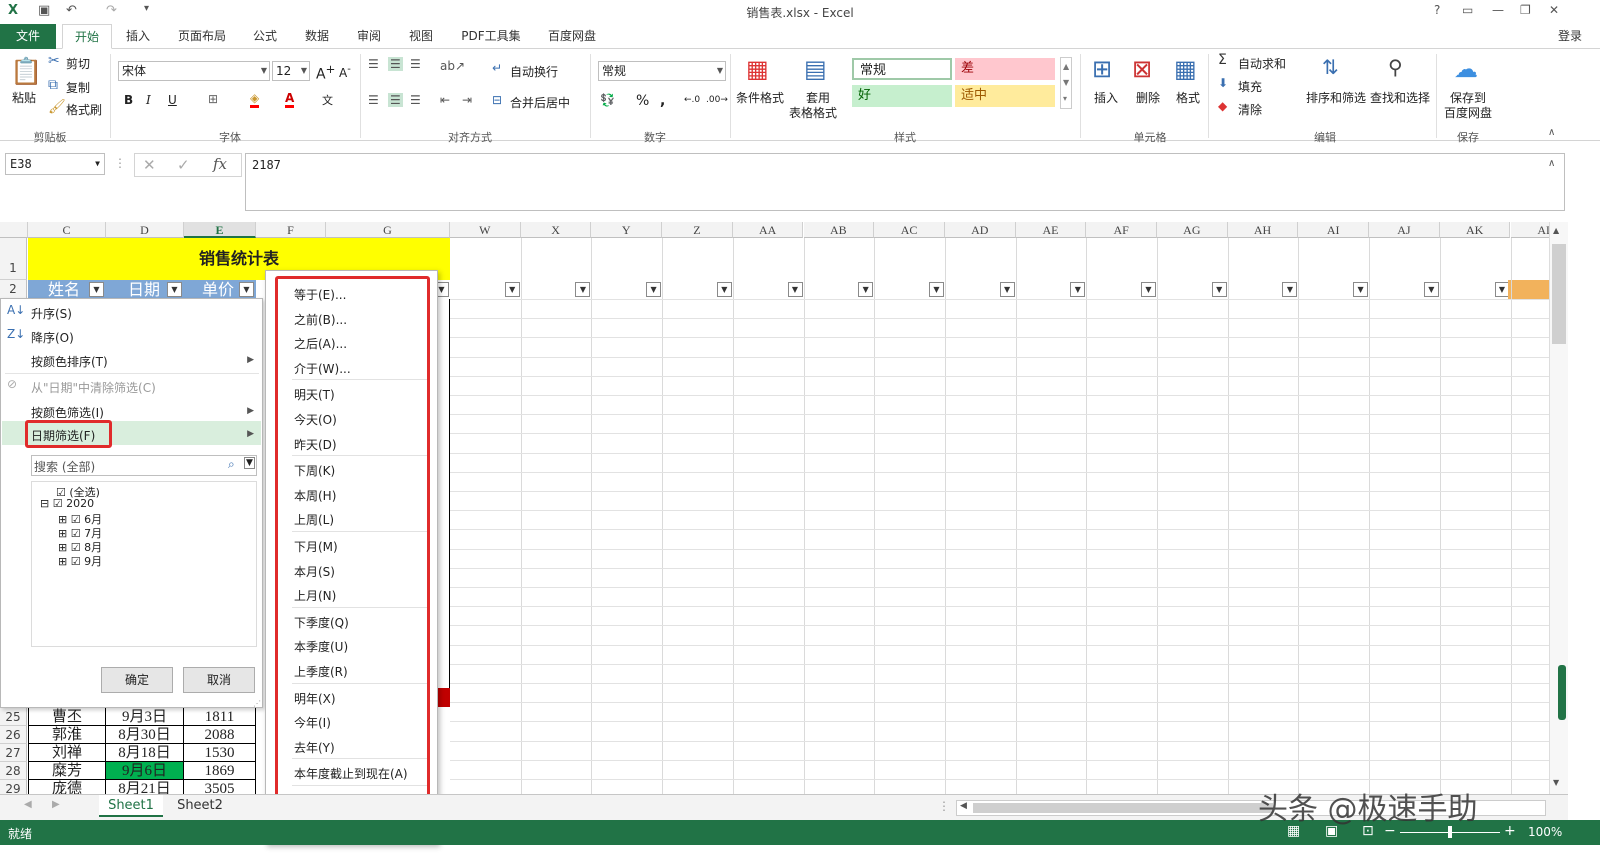  What do you see at coordinates (1404, 230) in the screenshot?
I see `column-header: AJ` at bounding box center [1404, 230].